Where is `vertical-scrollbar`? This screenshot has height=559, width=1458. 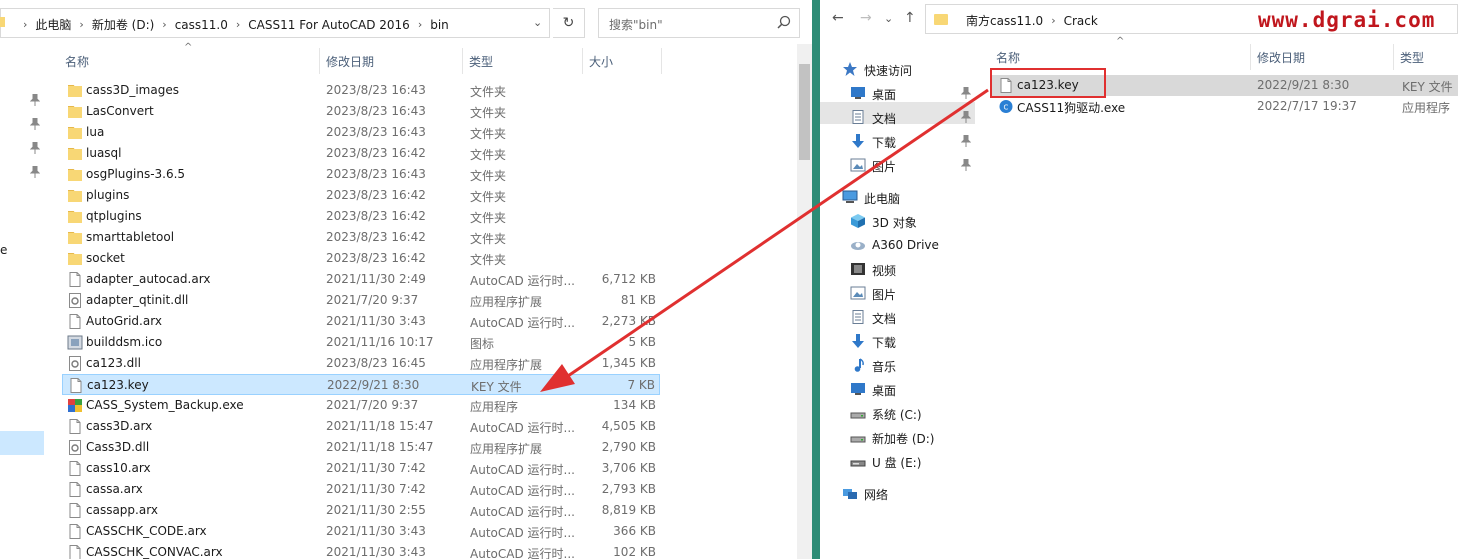 vertical-scrollbar is located at coordinates (804, 301).